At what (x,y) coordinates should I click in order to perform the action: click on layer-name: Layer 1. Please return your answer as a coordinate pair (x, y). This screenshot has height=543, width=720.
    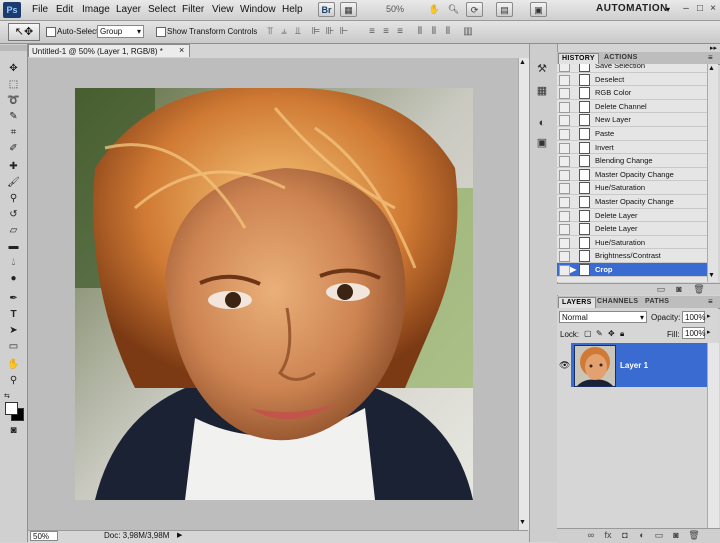
    Looking at the image, I should click on (634, 365).